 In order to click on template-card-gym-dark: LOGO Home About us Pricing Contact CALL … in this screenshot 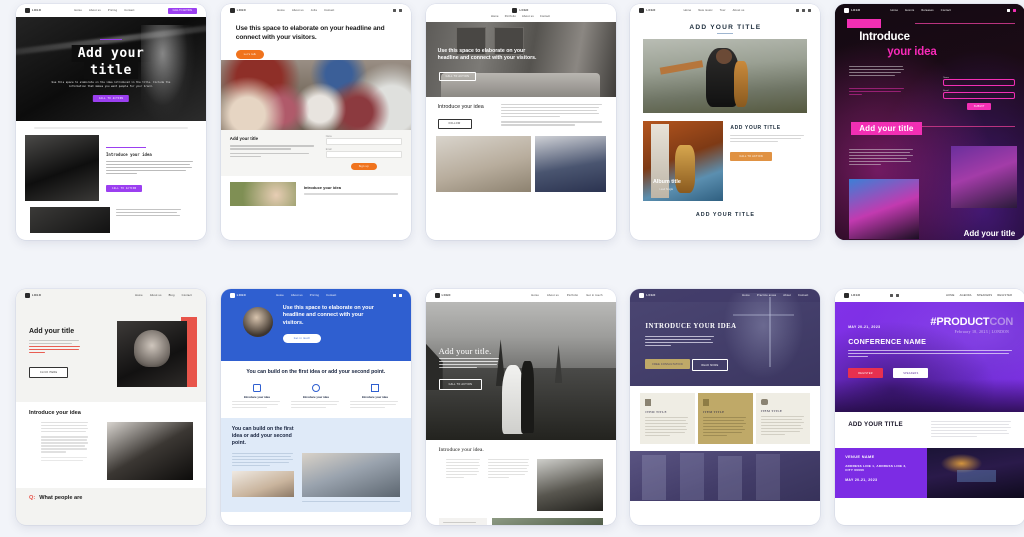, I will do `click(111, 122)`.